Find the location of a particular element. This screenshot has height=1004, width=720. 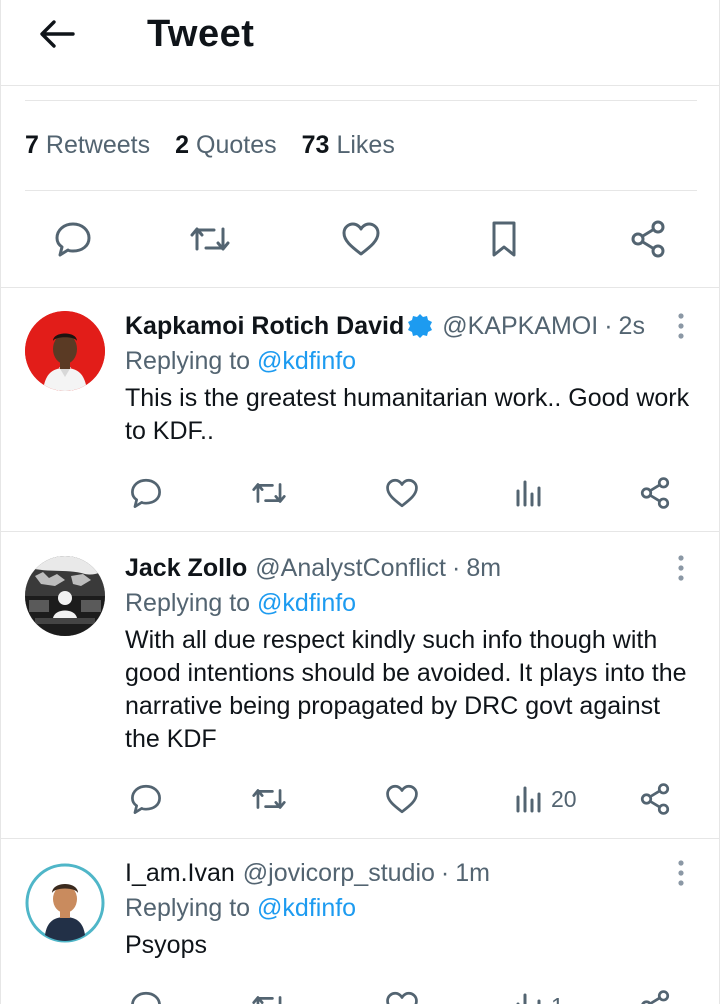

reply-header: I_am.Ivan @jovicorp_studio · 1m is located at coordinates (408, 873).